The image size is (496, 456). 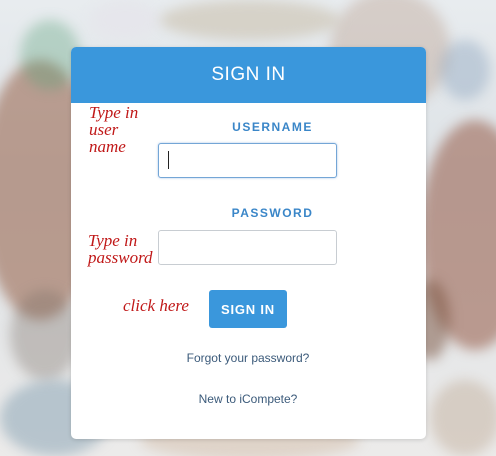 I want to click on sign-in-button: SIGN IN, so click(x=248, y=309).